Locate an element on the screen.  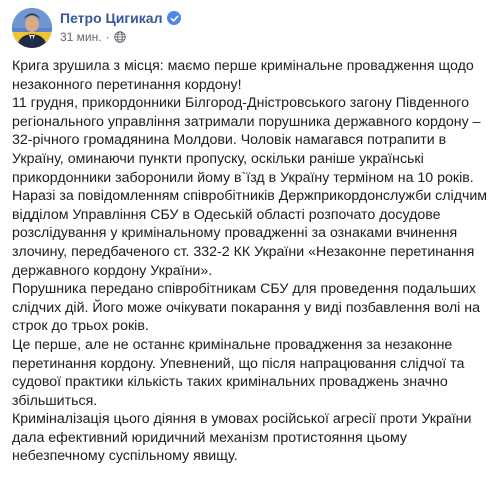
post-meta: Петро Цигикал 31 мин. · is located at coordinates (121, 26).